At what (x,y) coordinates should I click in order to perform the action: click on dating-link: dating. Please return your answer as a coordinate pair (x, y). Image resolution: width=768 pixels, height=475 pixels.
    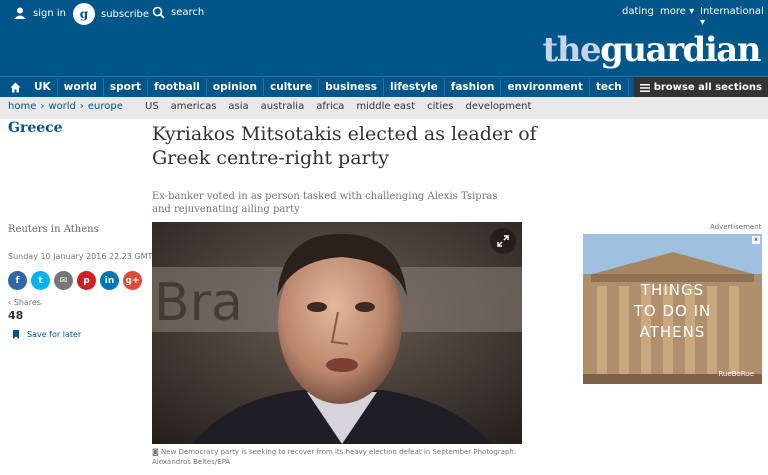
    Looking at the image, I should click on (638, 11).